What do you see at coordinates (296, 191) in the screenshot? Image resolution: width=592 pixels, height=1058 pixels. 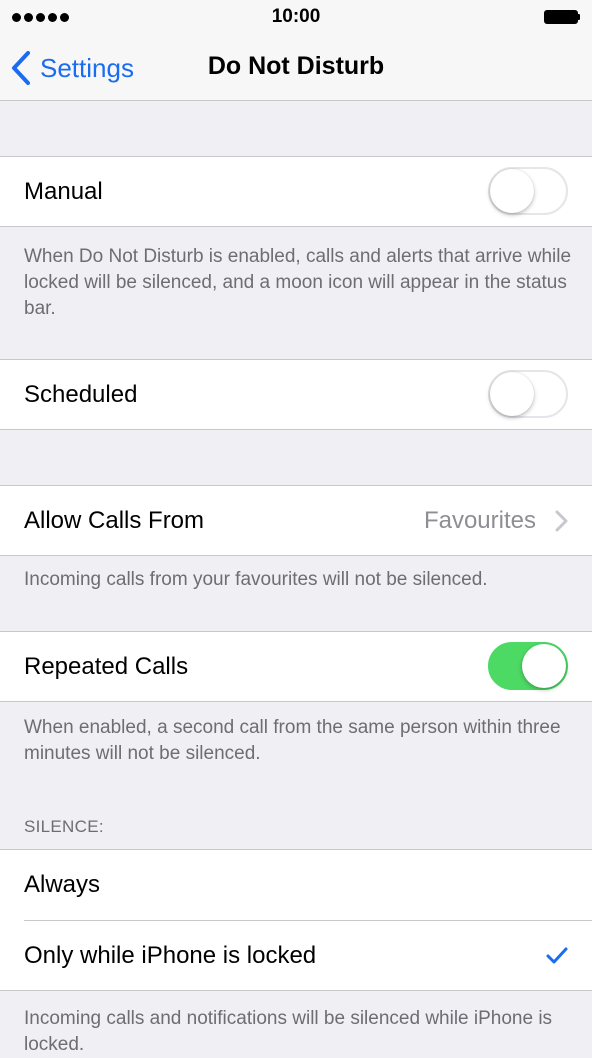 I see `manual-row: Manual` at bounding box center [296, 191].